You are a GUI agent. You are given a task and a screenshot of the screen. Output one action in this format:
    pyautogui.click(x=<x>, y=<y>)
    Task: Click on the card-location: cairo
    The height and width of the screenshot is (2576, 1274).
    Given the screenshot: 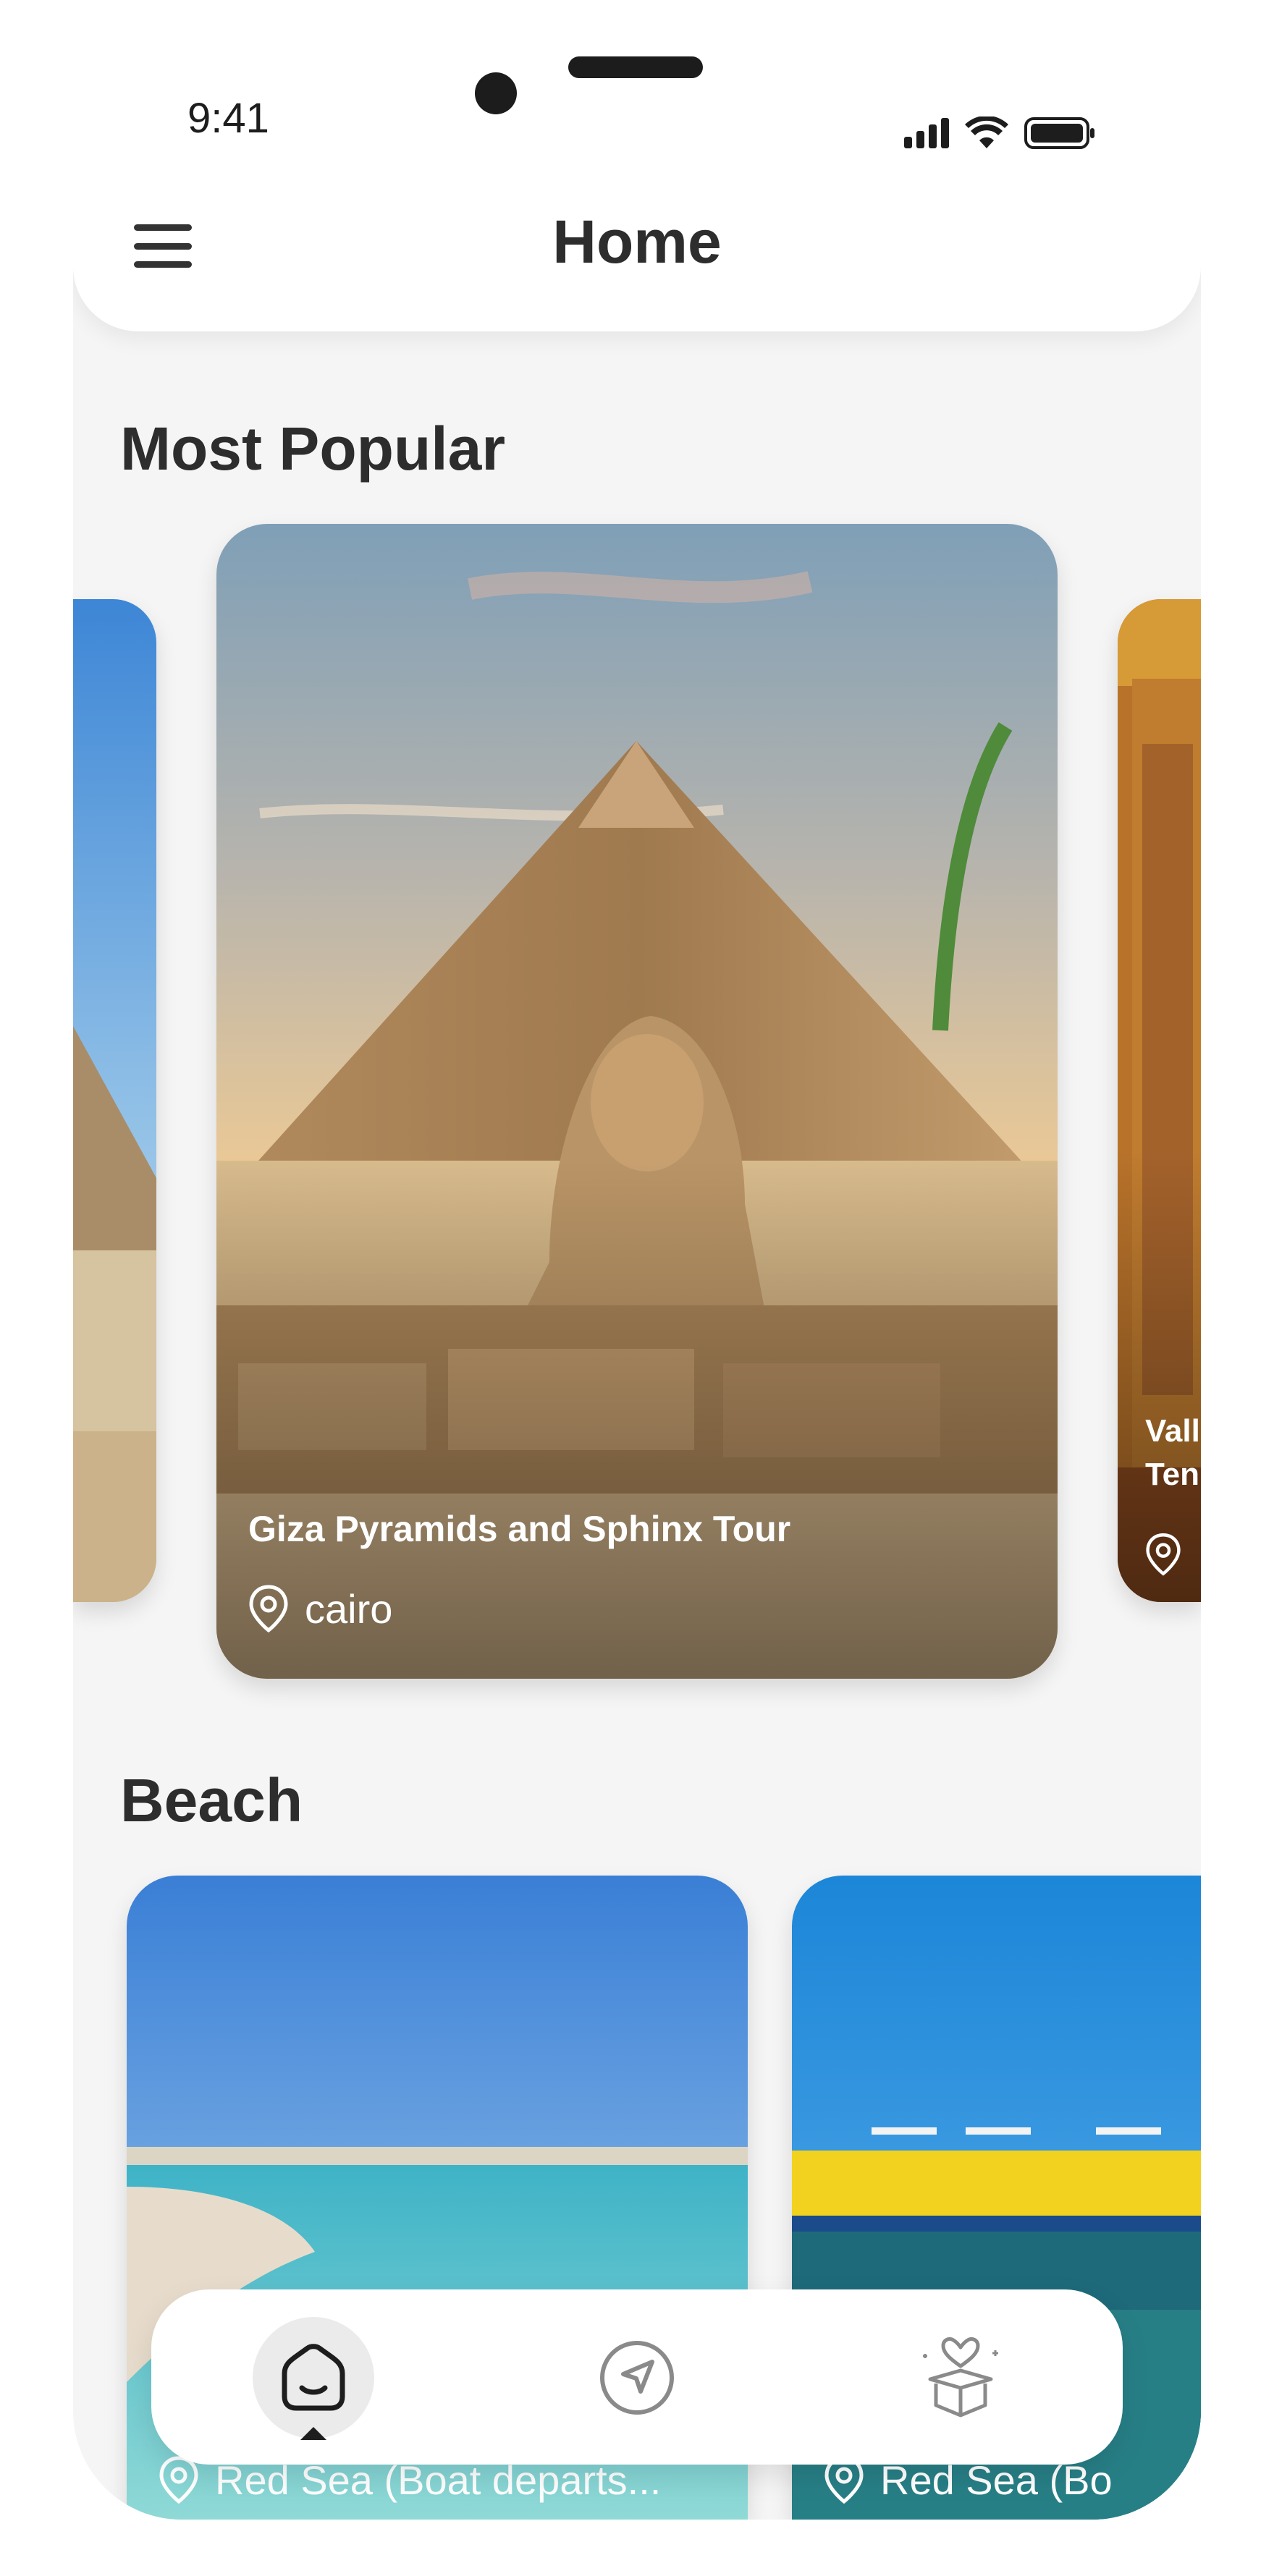 What is the action you would take?
    pyautogui.click(x=320, y=1608)
    